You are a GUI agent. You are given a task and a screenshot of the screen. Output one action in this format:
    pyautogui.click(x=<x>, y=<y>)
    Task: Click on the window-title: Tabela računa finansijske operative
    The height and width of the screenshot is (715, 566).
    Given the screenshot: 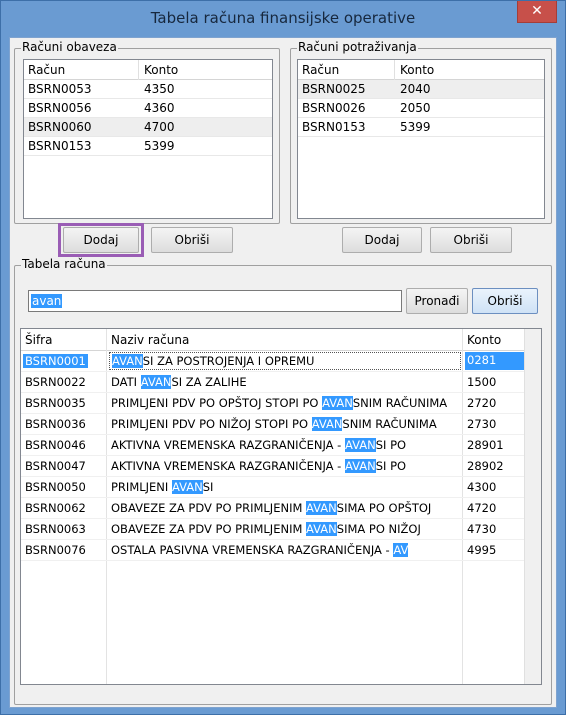 What is the action you would take?
    pyautogui.click(x=283, y=18)
    